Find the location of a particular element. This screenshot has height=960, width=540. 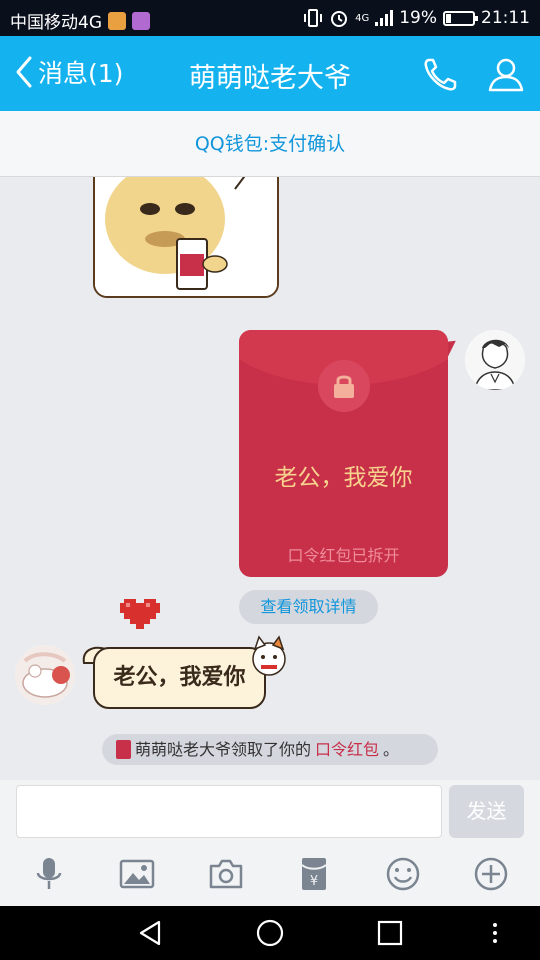

status-bar: 中国移动4G 4G 19% 21:11 is located at coordinates (270, 18).